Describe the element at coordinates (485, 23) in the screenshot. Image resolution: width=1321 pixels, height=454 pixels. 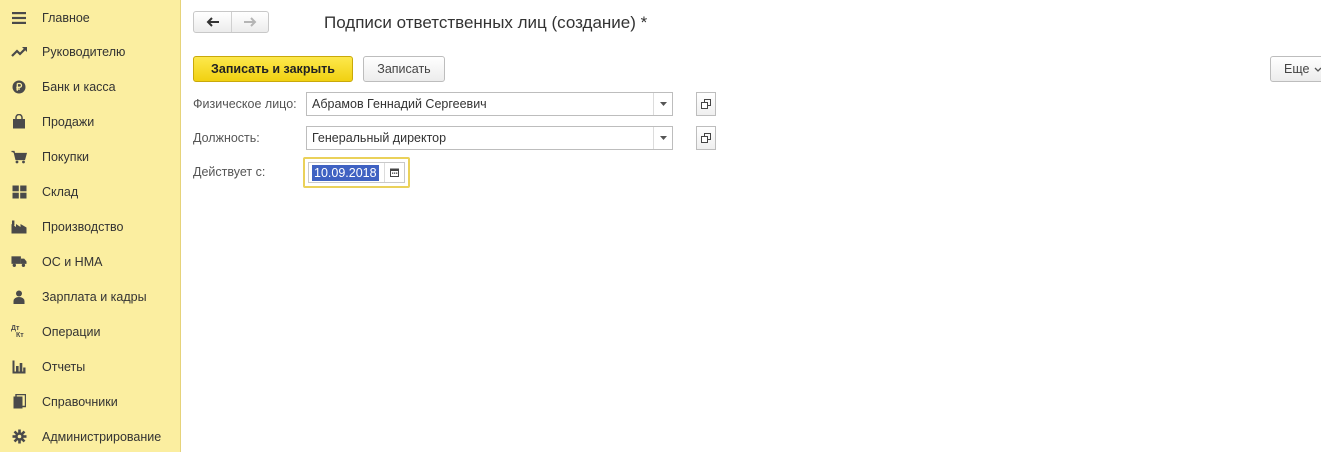
I see `page-title: Подписи ответственных лиц (создание) *` at that location.